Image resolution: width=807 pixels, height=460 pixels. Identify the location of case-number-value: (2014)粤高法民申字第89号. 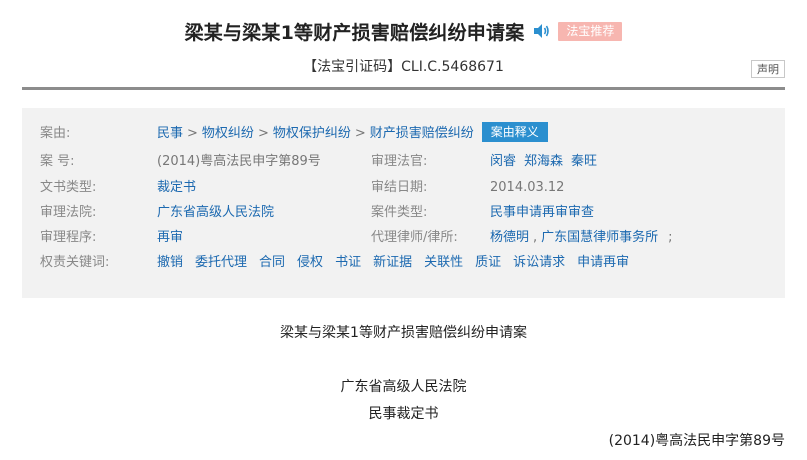
(239, 161).